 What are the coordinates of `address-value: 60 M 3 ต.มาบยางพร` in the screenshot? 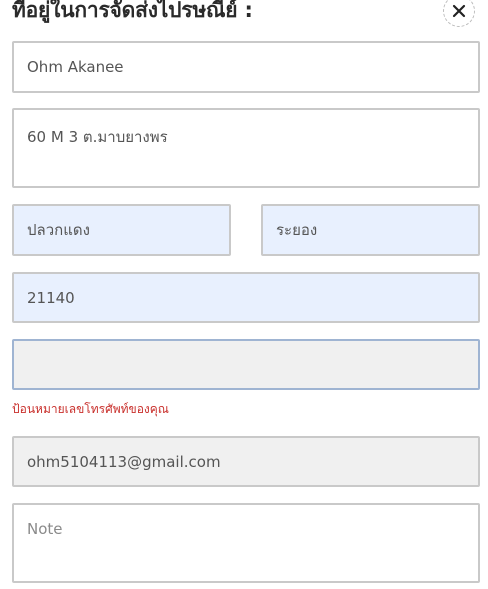 It's located at (97, 137).